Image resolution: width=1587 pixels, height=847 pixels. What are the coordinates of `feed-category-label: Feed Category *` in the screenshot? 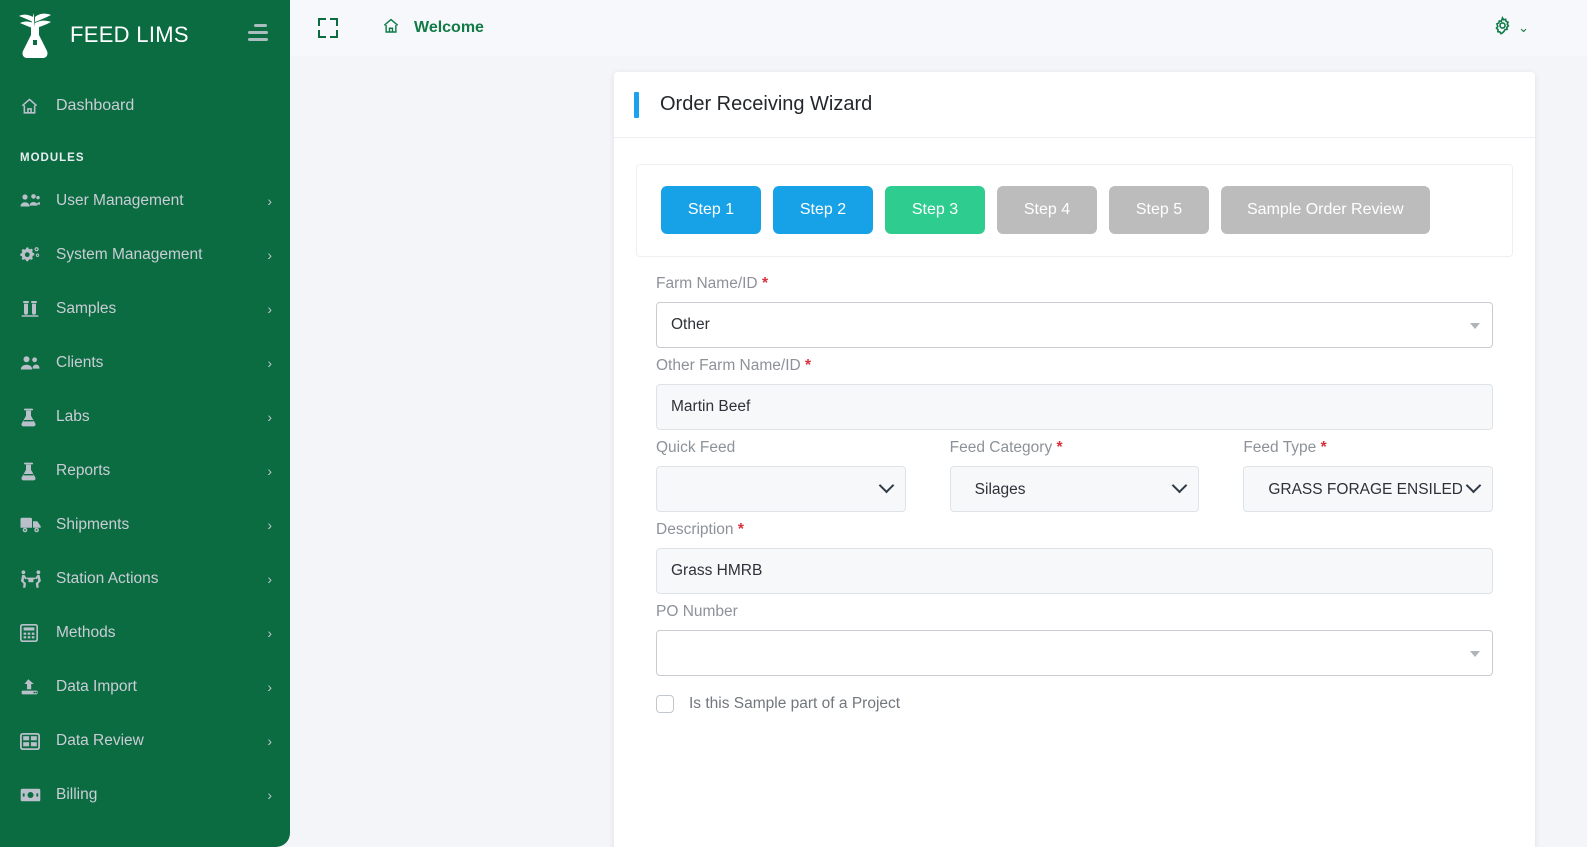 It's located at (1075, 448).